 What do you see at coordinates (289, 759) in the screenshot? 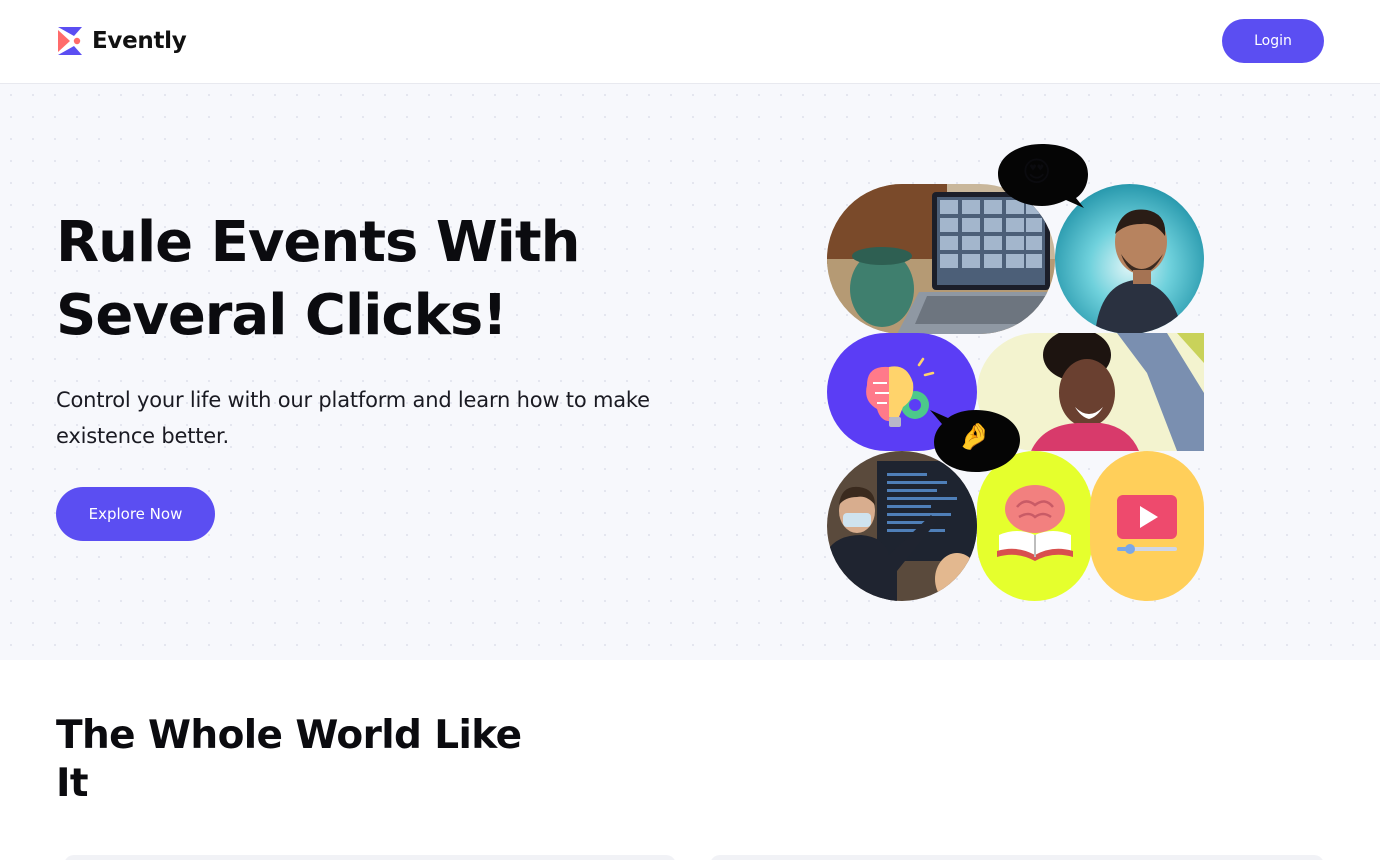
I see `section-title: The Whole World Like It` at bounding box center [289, 759].